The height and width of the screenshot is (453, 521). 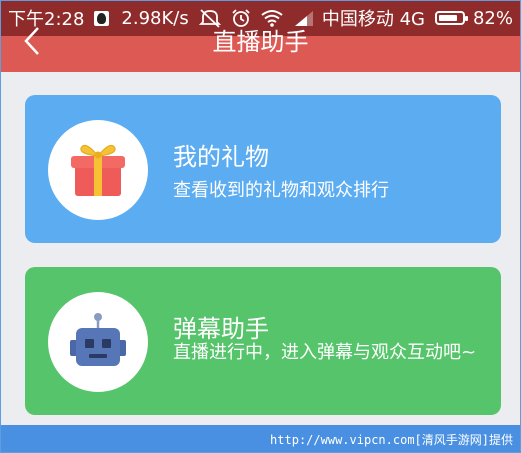 I want to click on title-bar: 直播助手, so click(x=260, y=49).